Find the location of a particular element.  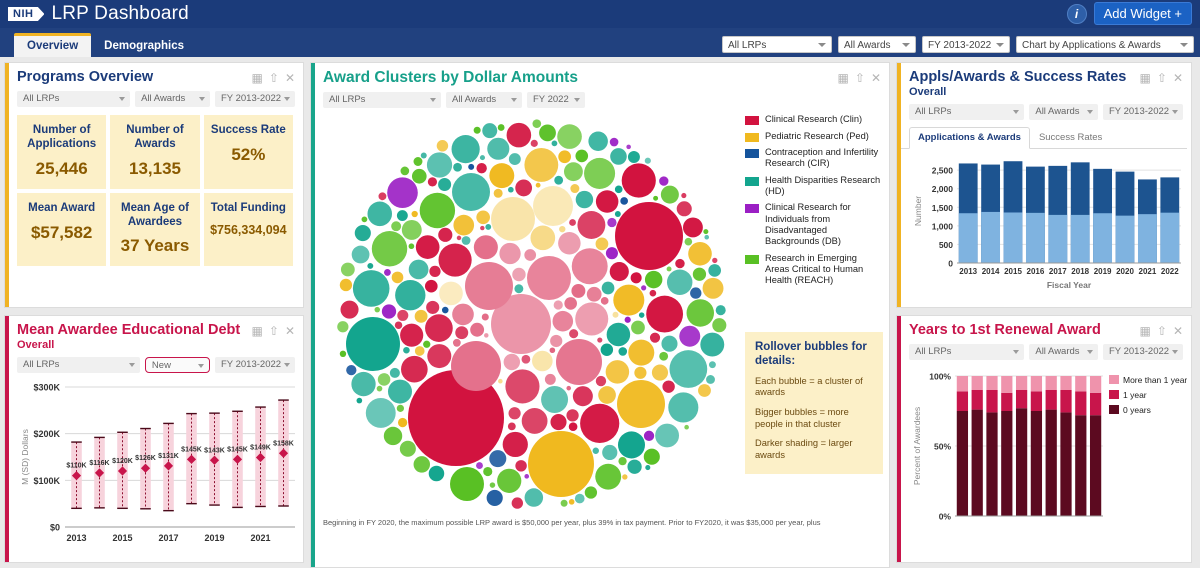

global-filter-fiscalyear: FY 2013-2022 is located at coordinates (966, 44).